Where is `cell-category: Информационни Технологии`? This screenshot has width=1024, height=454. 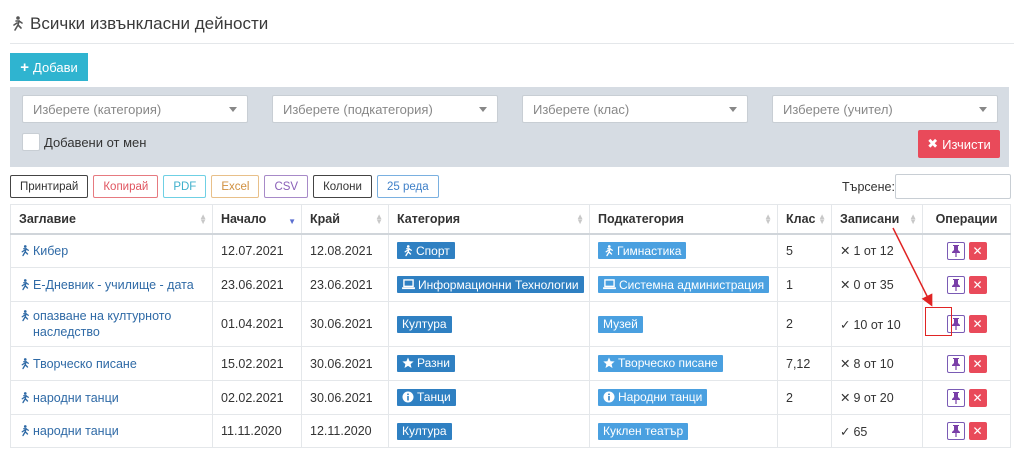 cell-category: Информационни Технологии is located at coordinates (489, 284).